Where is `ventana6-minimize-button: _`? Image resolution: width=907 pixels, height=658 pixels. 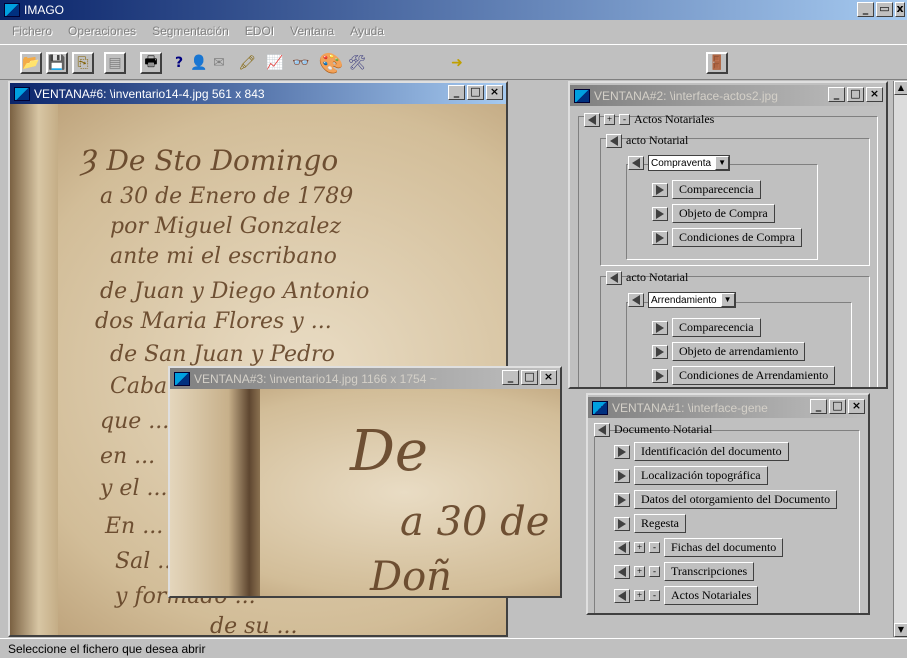 ventana6-minimize-button: _ is located at coordinates (456, 92).